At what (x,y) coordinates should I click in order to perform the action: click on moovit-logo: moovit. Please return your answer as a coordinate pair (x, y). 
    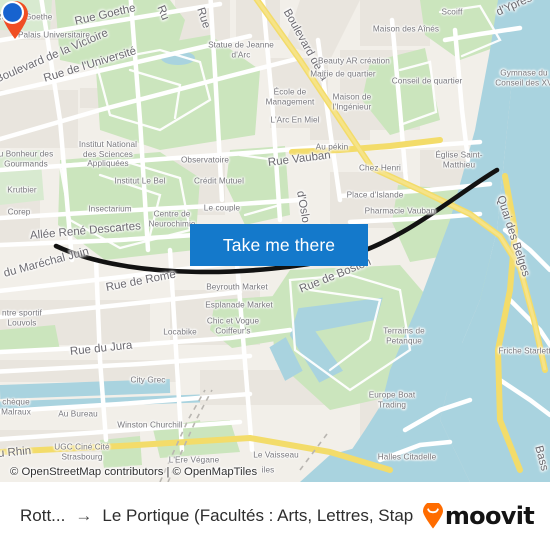
    Looking at the image, I should click on (478, 516).